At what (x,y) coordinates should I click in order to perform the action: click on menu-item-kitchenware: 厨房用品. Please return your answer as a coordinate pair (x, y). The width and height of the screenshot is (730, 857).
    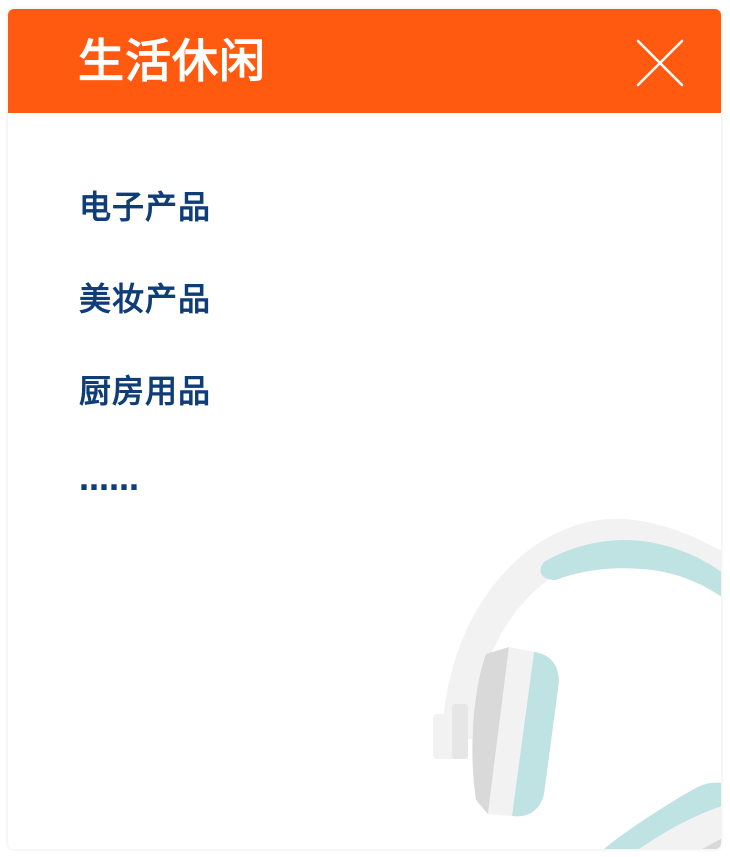
    Looking at the image, I should click on (145, 391).